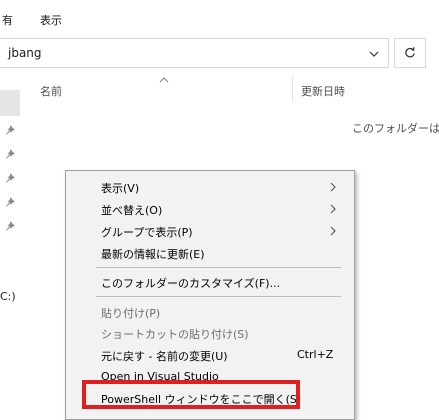 The height and width of the screenshot is (420, 439). What do you see at coordinates (25, 53) in the screenshot?
I see `address-path: jbang` at bounding box center [25, 53].